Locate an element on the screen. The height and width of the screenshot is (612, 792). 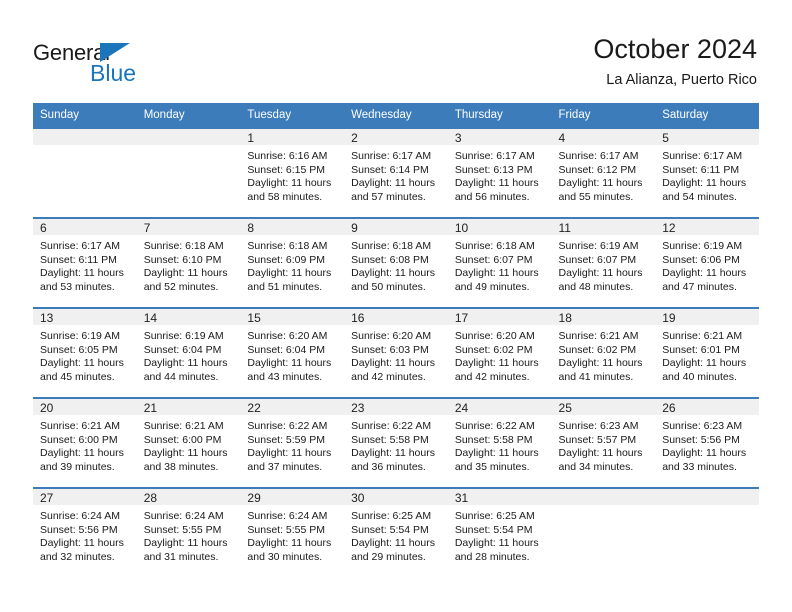
day-number: 8 is located at coordinates (292, 227).